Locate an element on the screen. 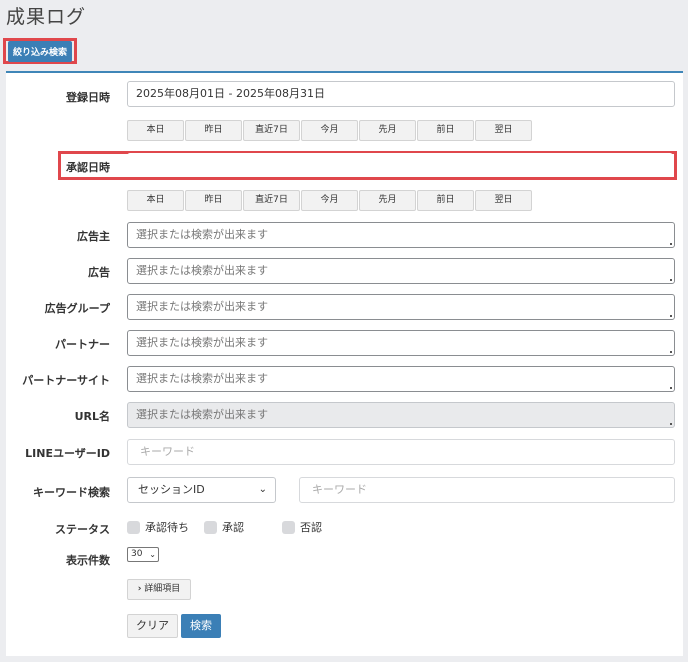  partner-site-select: 選択または検索が出来ます is located at coordinates (401, 379).